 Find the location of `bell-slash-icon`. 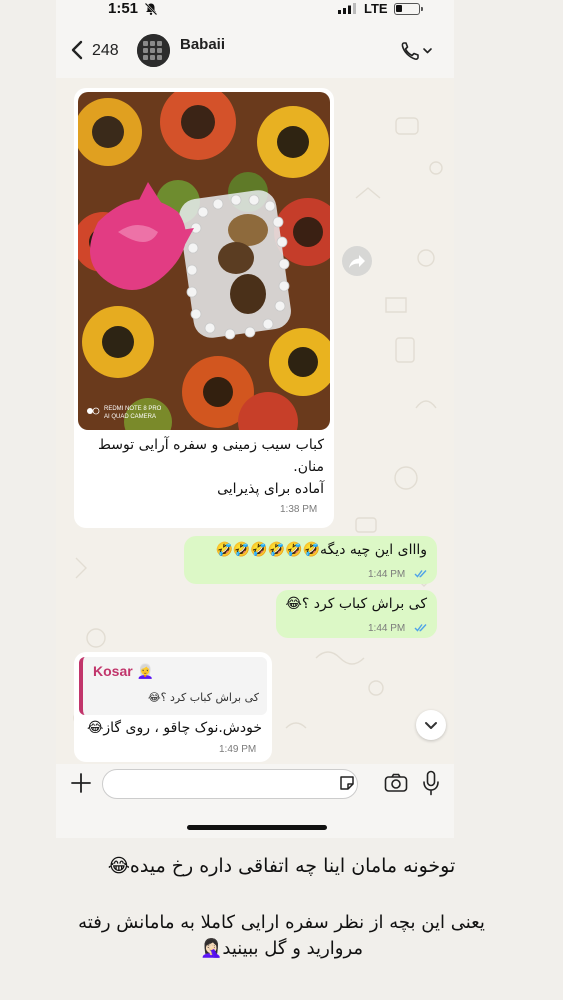

bell-slash-icon is located at coordinates (151, 9).